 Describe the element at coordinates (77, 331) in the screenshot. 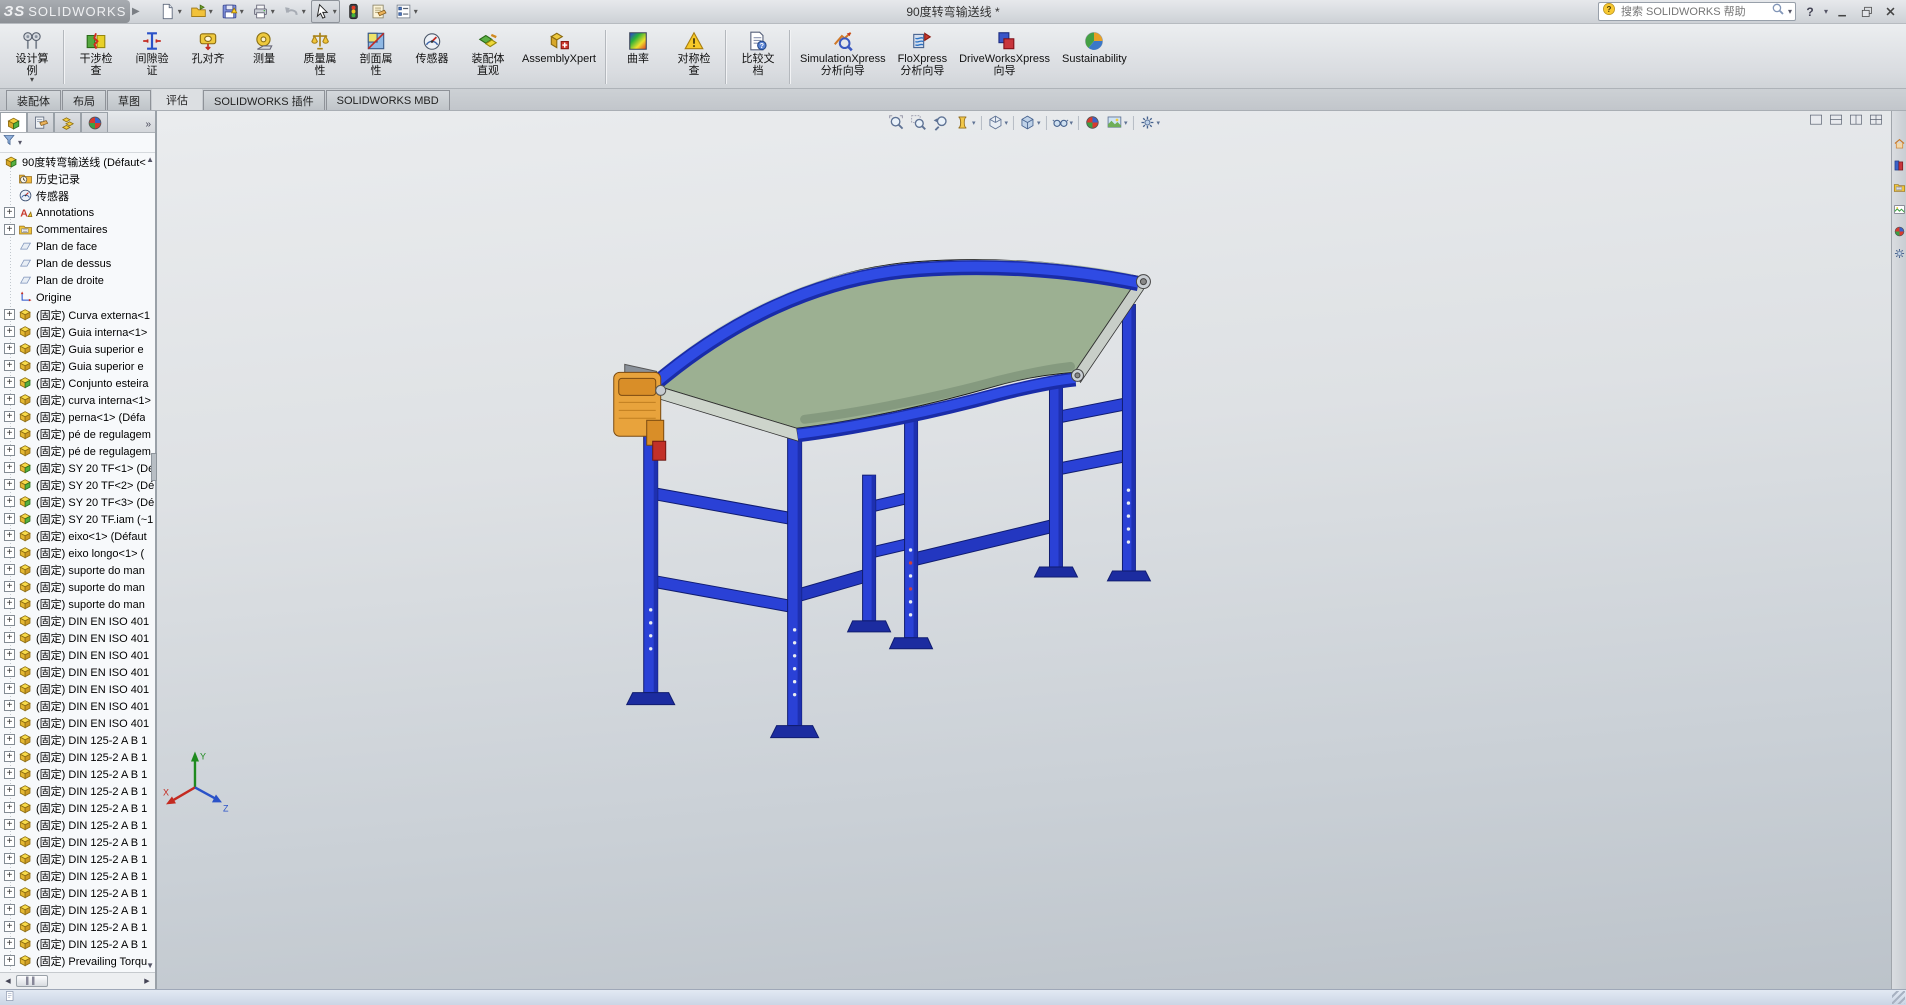

I see `tree-item: + (固定) Guia interna<1>` at that location.